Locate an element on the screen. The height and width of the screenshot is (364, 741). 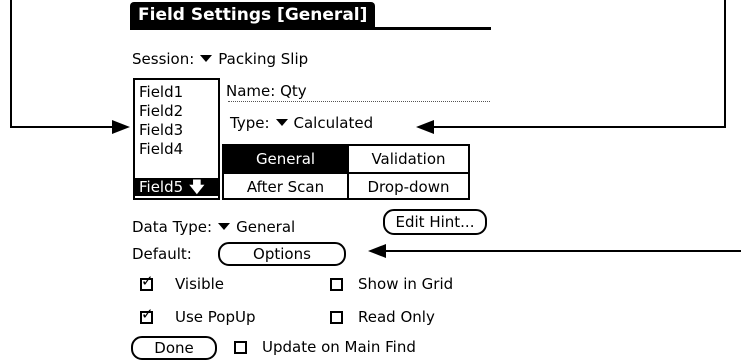
tab-after-scan: After Scan is located at coordinates (285, 185).